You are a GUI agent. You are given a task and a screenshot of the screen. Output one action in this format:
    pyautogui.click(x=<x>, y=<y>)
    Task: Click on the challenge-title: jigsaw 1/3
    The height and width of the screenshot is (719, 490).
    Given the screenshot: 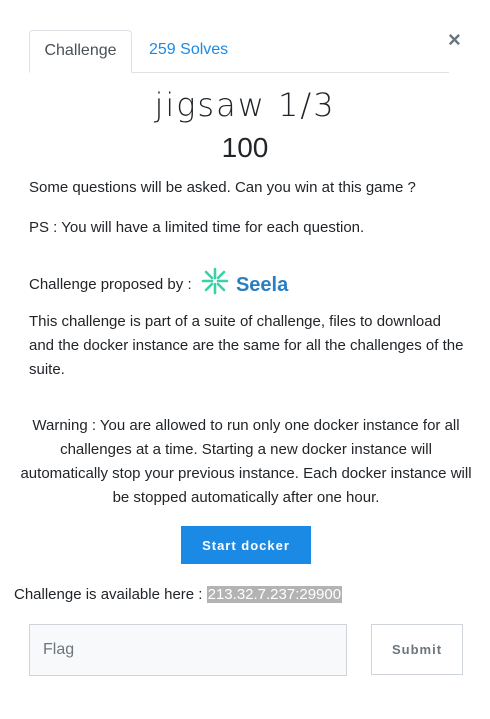 What is the action you would take?
    pyautogui.click(x=245, y=105)
    